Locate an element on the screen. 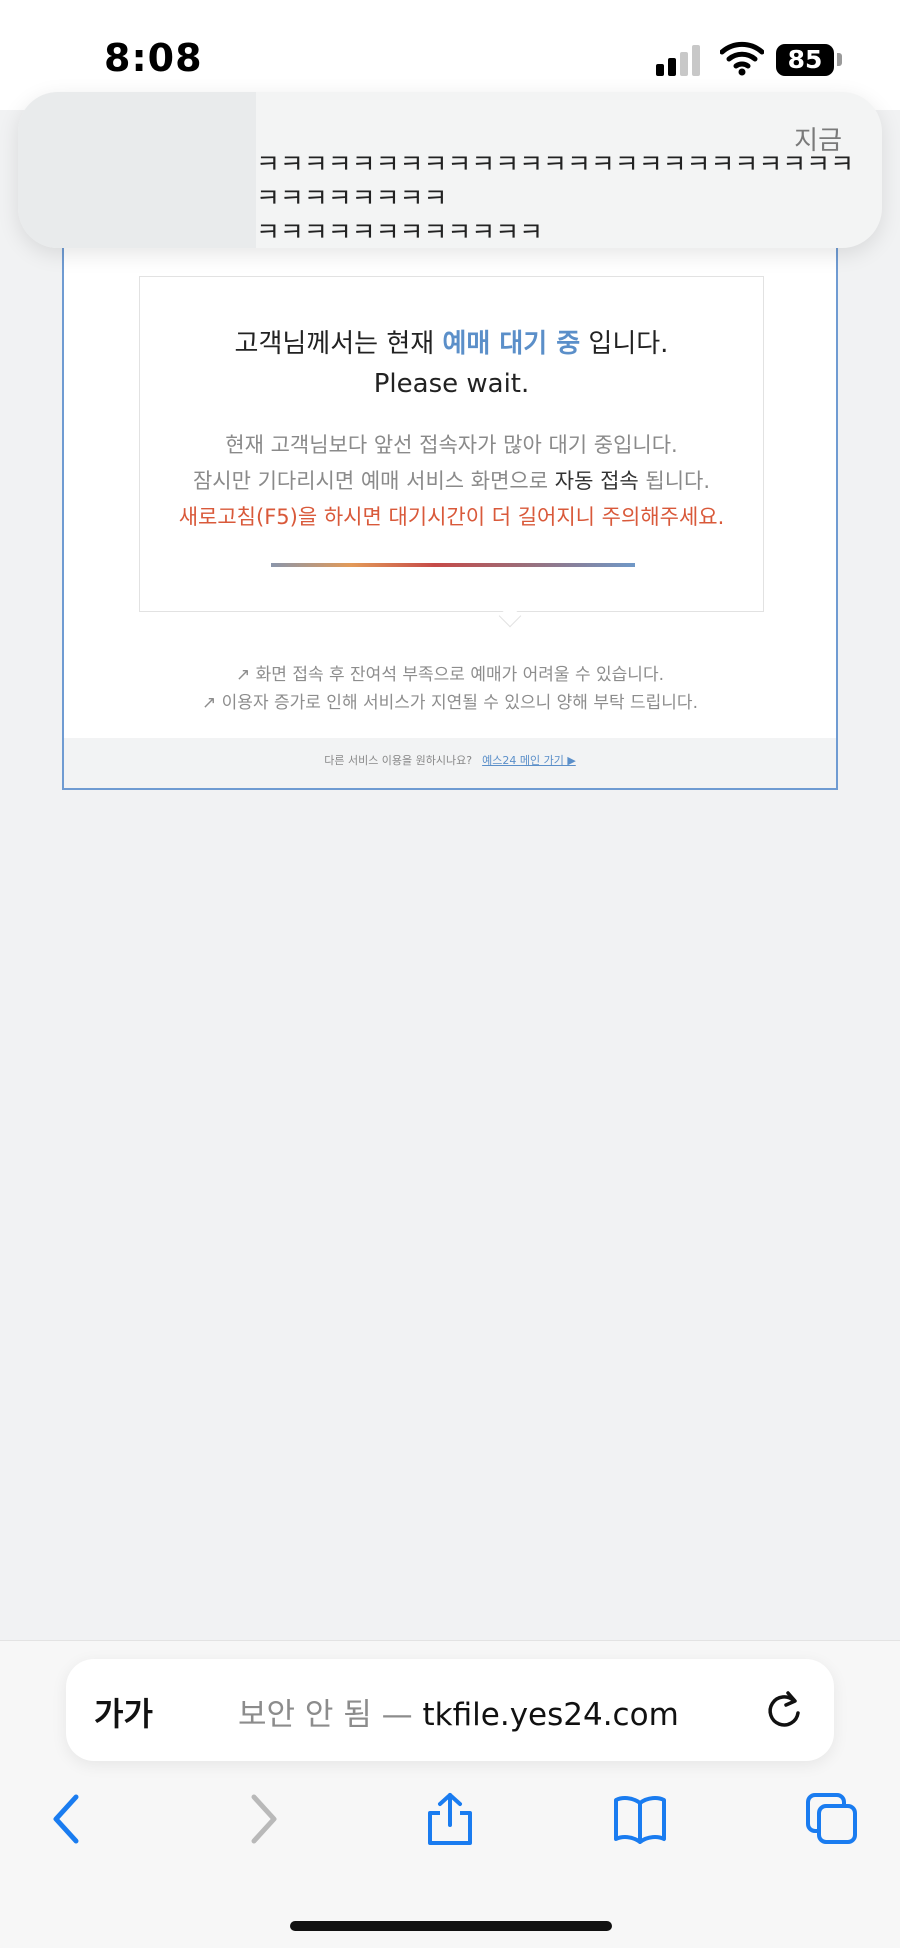  notice-line-1: ↗ 화면 접속 후 잔여석 부족으로 예매가 어려울 수 있습니다. is located at coordinates (449, 675).